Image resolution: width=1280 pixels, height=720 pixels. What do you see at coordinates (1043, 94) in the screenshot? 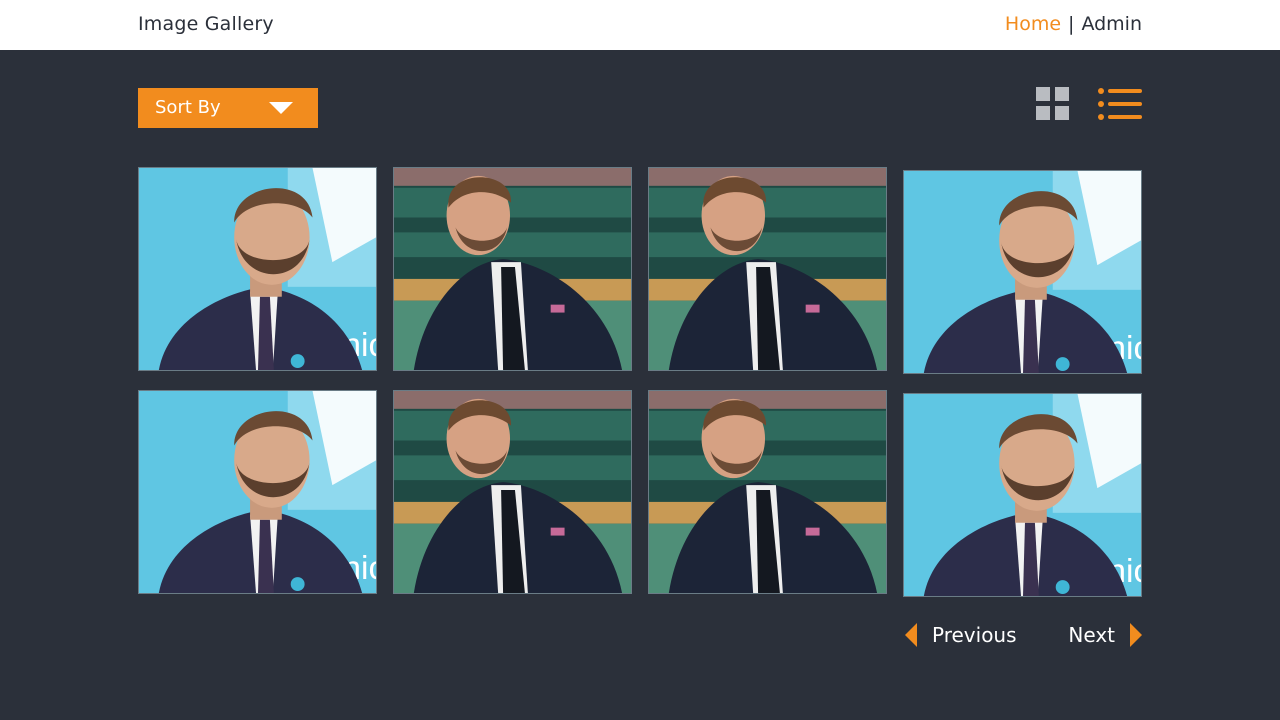
I see `grid-icon` at bounding box center [1043, 94].